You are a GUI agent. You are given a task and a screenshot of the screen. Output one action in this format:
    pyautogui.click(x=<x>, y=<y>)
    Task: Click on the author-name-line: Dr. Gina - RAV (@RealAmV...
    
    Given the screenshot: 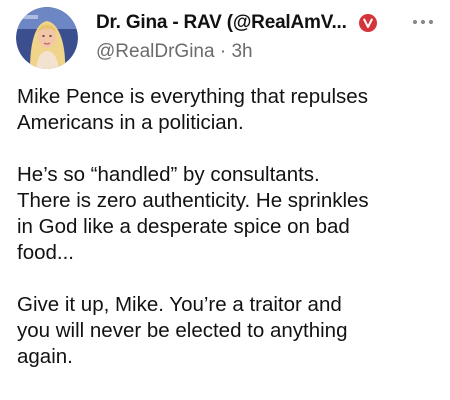 What is the action you would take?
    pyautogui.click(x=236, y=23)
    